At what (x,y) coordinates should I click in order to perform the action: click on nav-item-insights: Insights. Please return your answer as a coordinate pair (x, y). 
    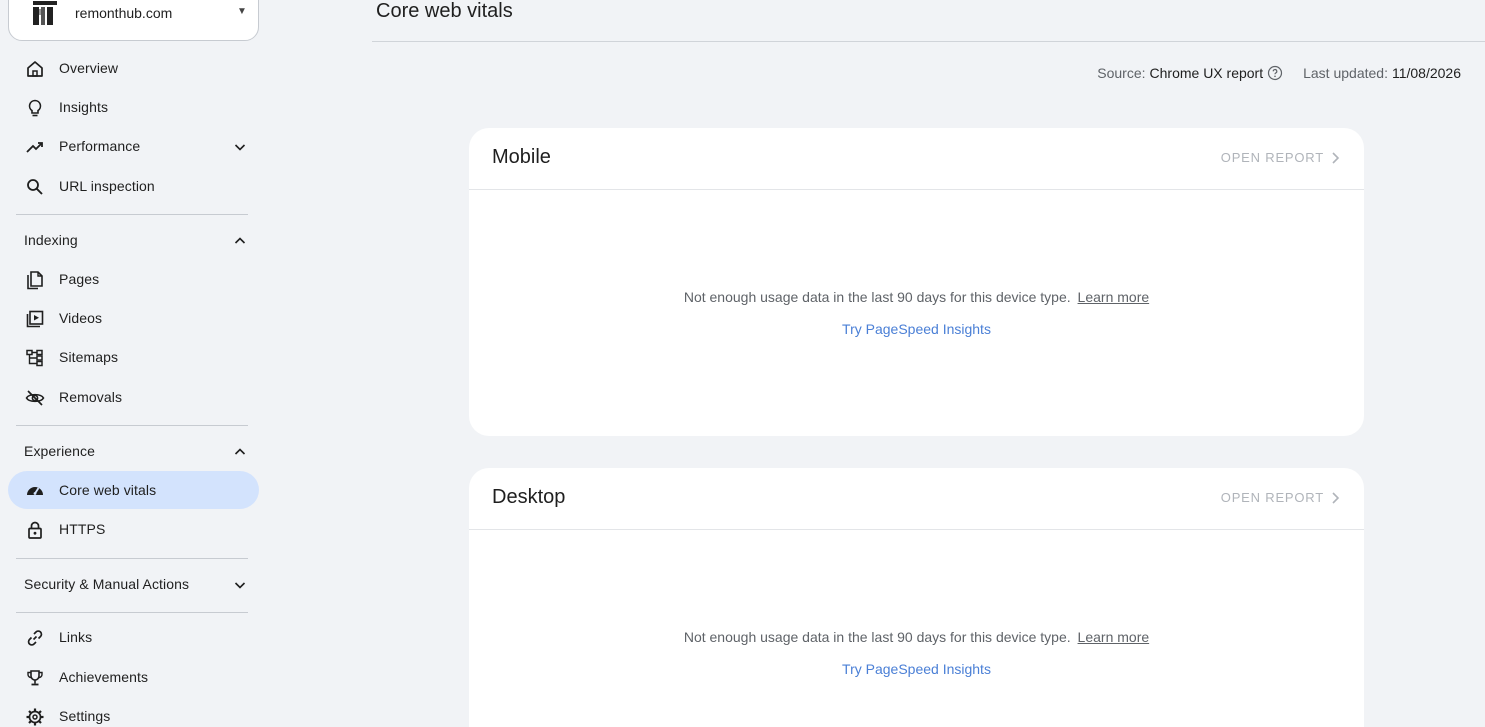
    Looking at the image, I should click on (133, 107).